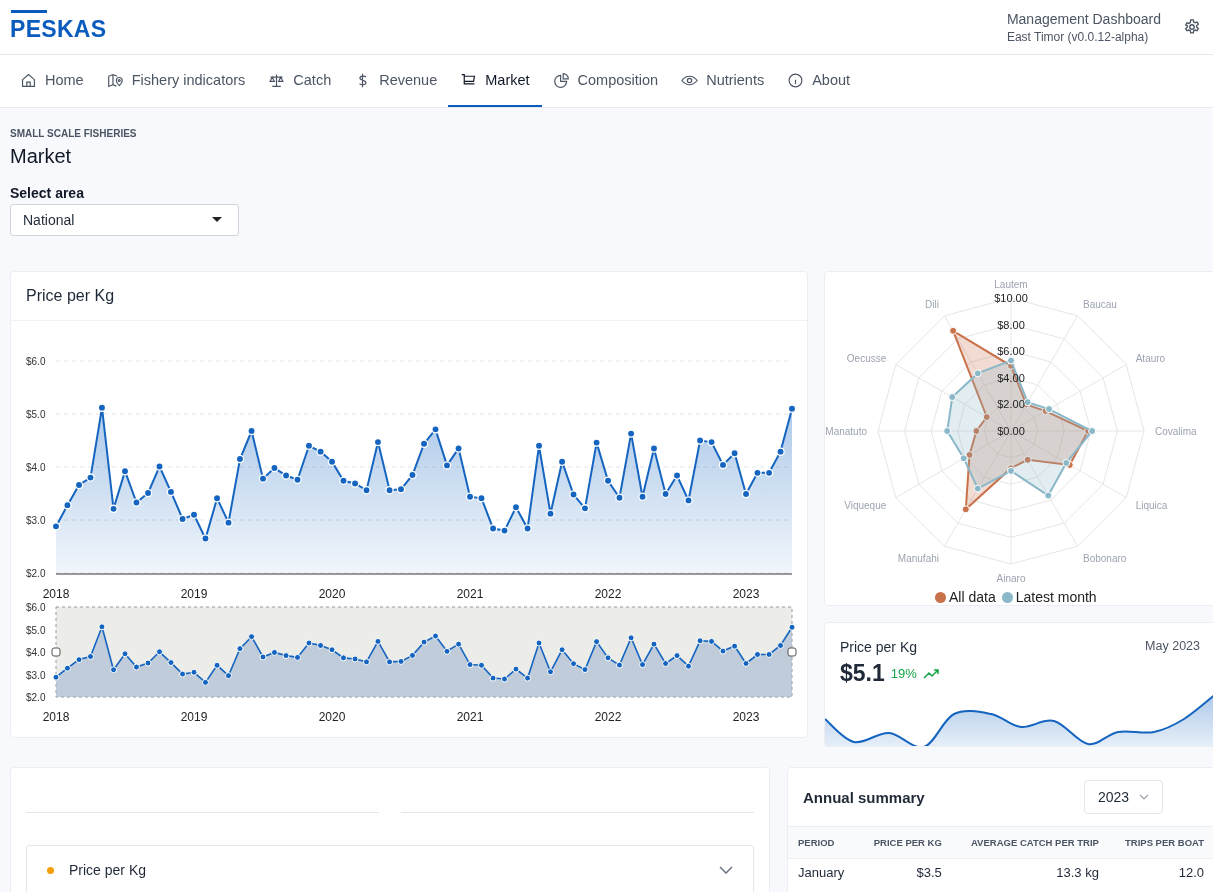 The height and width of the screenshot is (892, 1213). What do you see at coordinates (41, 156) in the screenshot?
I see `page-title: Market` at bounding box center [41, 156].